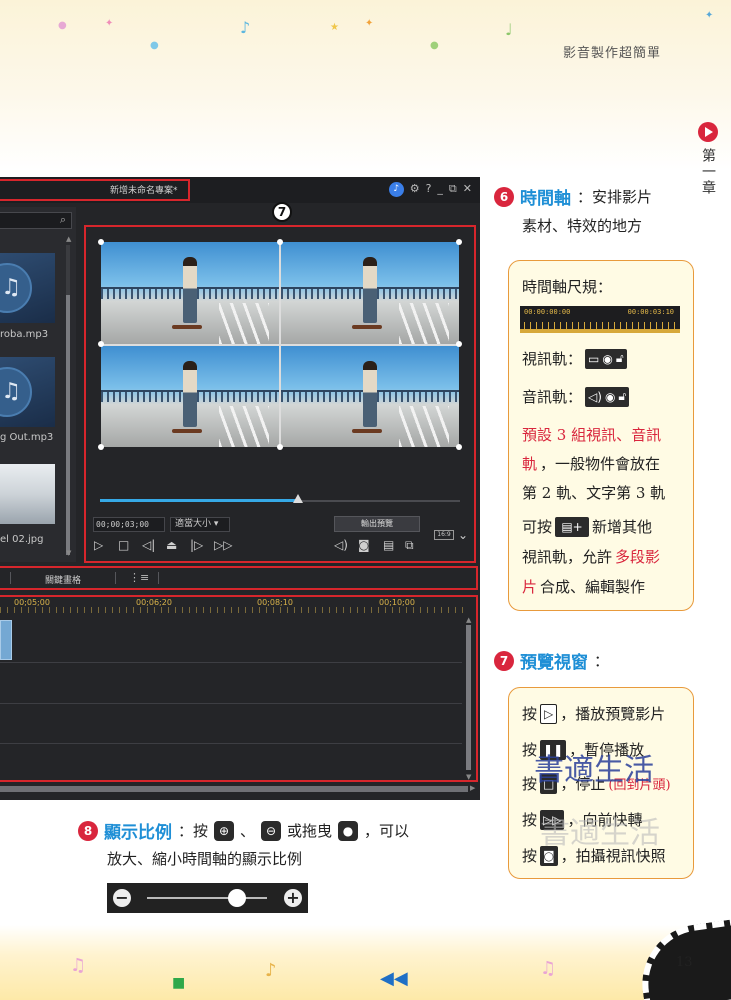 The image size is (731, 1000). Describe the element at coordinates (271, 970) in the screenshot. I see `music-note-icon: ♪` at that location.